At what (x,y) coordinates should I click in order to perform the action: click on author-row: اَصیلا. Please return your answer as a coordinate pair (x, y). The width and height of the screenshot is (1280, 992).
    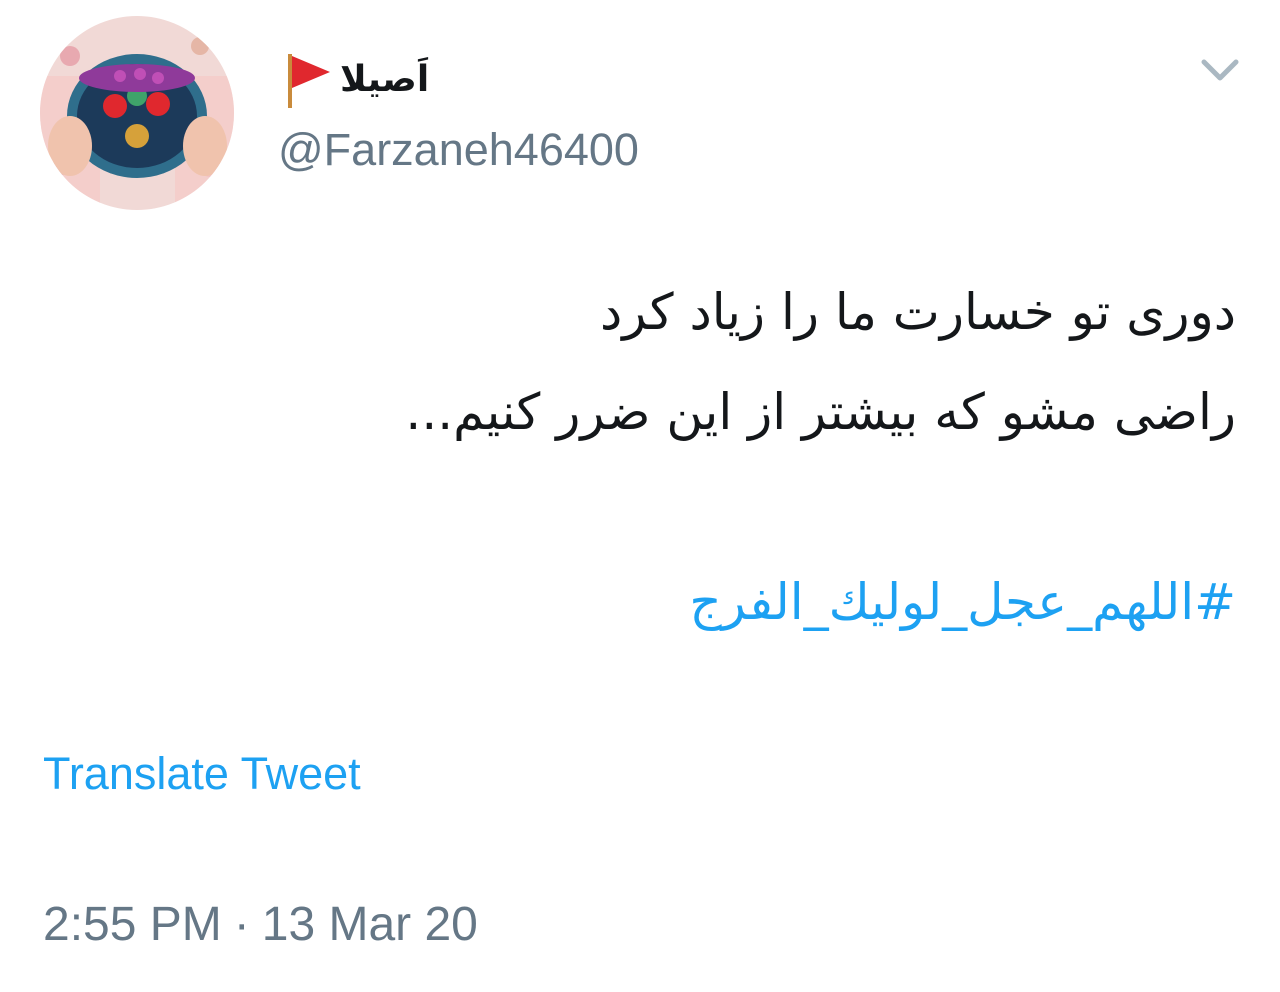
    Looking at the image, I should click on (355, 80).